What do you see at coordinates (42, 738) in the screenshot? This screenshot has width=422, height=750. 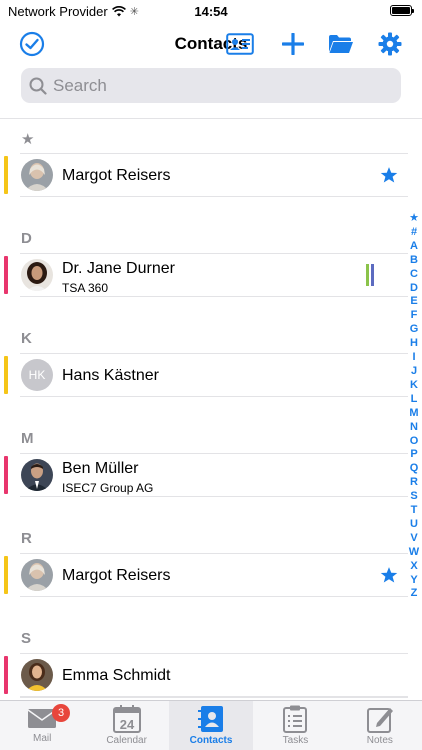 I see `tab-label: Mail` at bounding box center [42, 738].